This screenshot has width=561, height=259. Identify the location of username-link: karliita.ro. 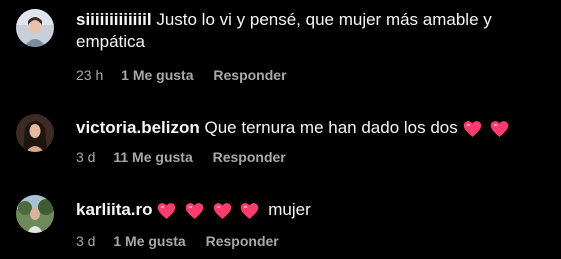
(114, 209).